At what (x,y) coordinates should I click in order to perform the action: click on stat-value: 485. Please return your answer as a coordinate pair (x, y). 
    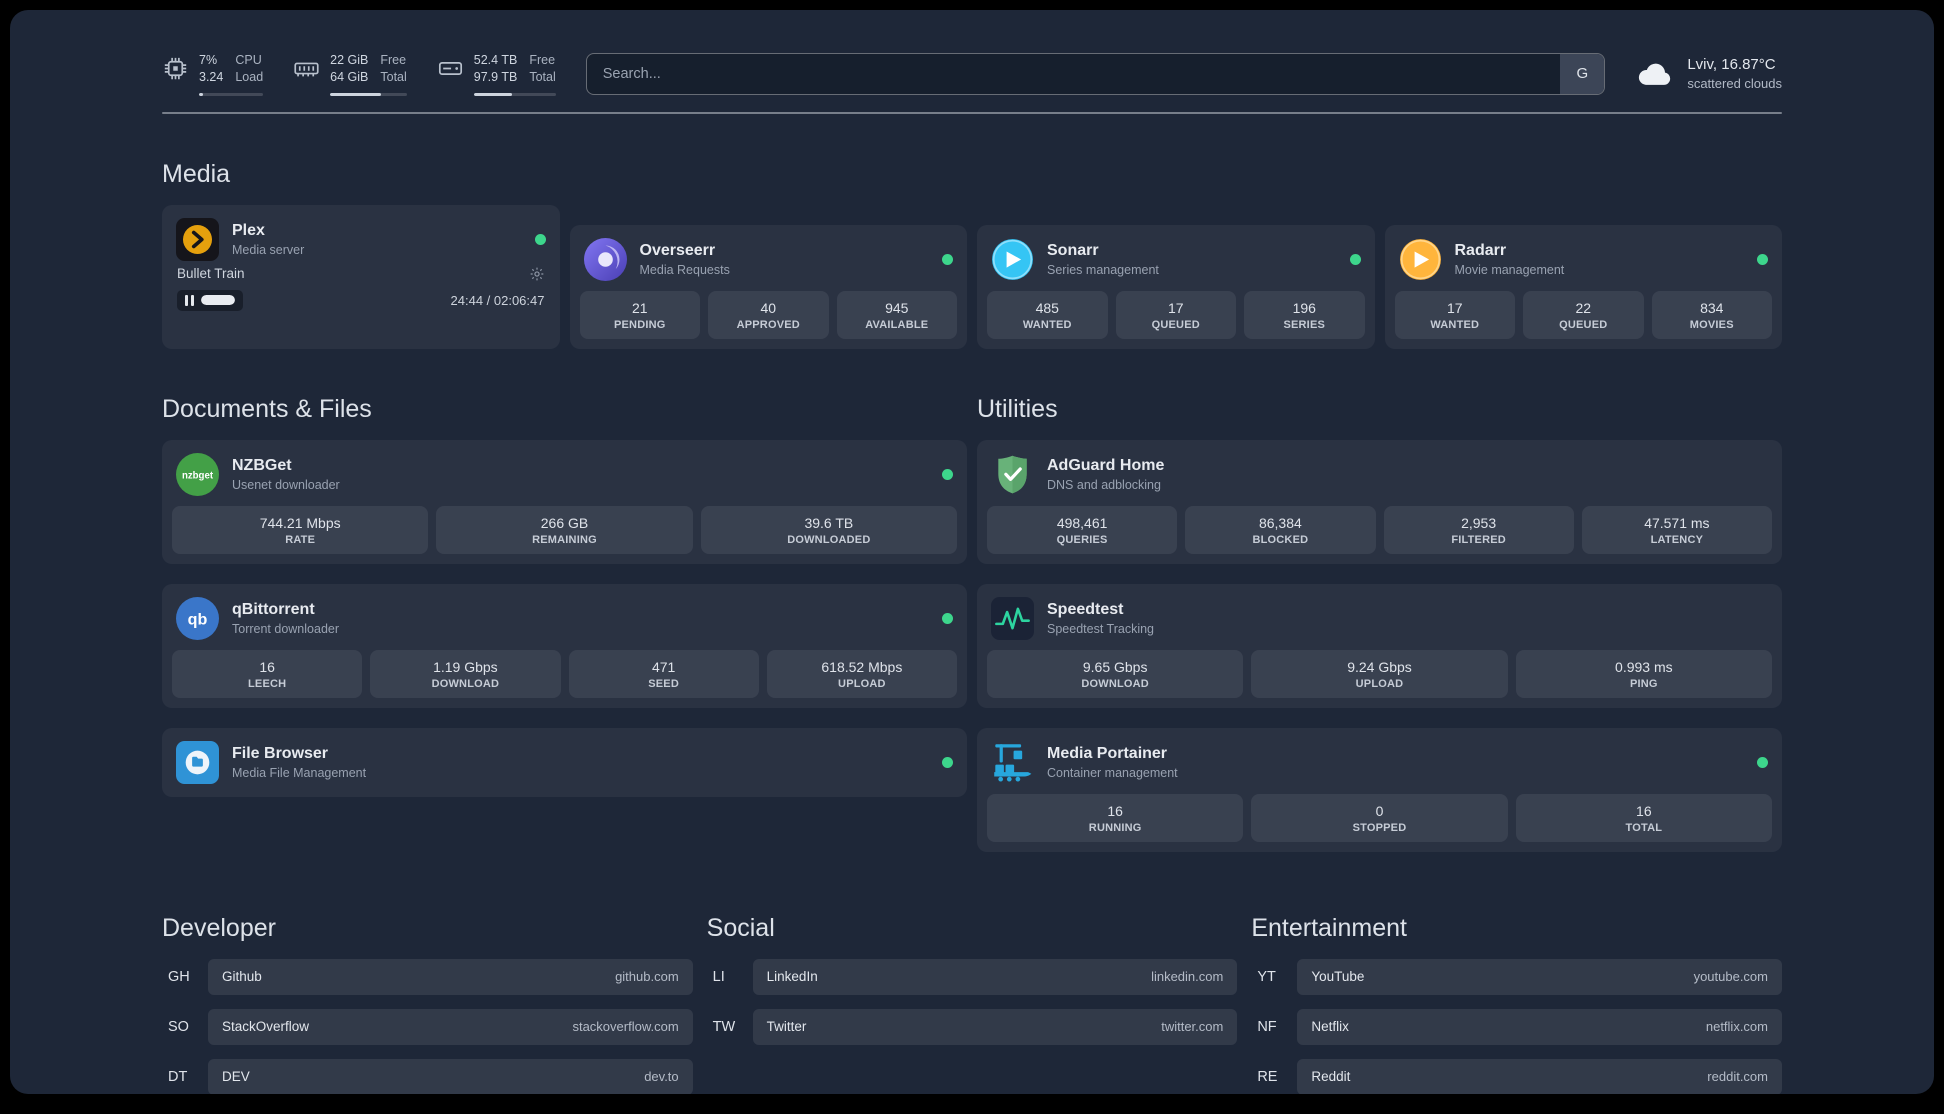
    Looking at the image, I should click on (1047, 307).